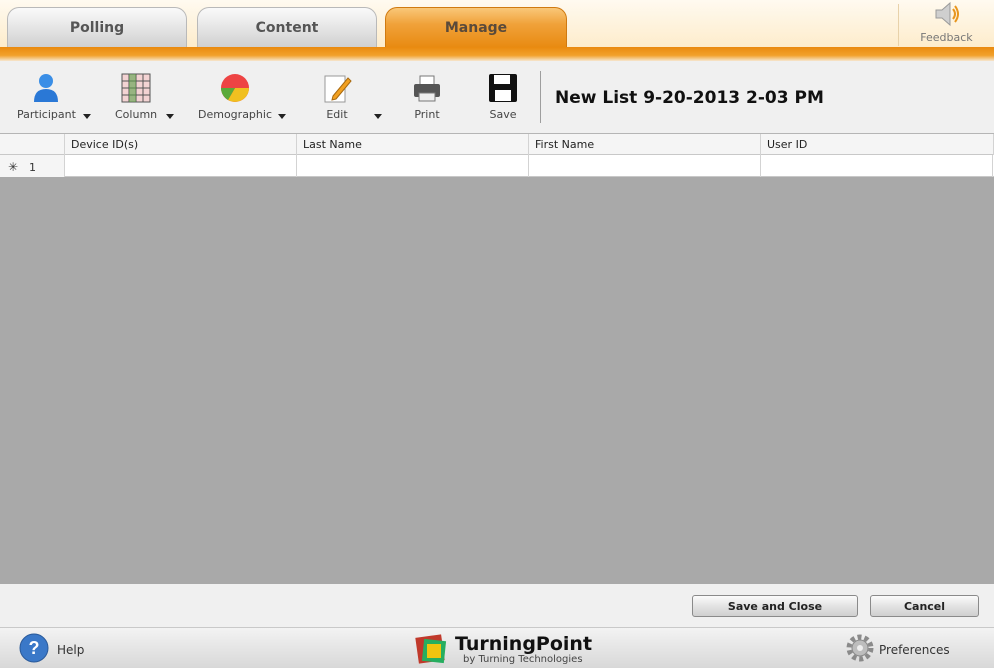  What do you see at coordinates (51, 649) in the screenshot?
I see `help-button: ? Help` at bounding box center [51, 649].